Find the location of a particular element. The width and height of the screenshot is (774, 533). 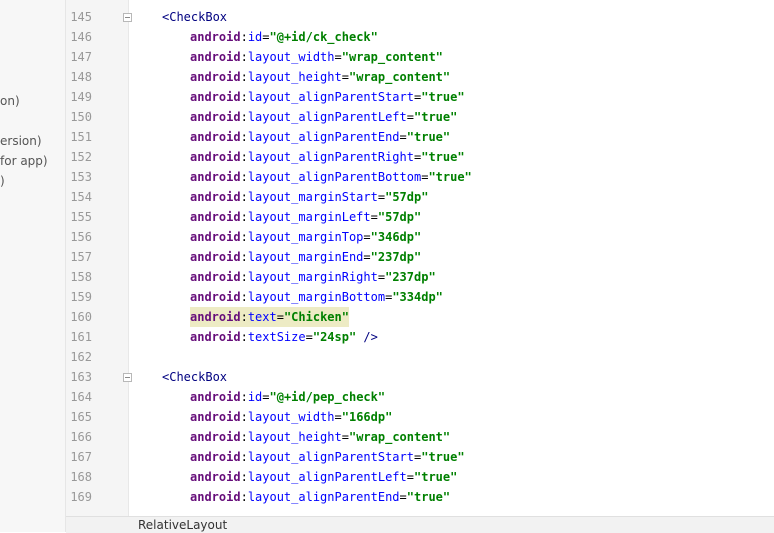

code-line: android:id="@+id/pep_check" is located at coordinates (451, 397).